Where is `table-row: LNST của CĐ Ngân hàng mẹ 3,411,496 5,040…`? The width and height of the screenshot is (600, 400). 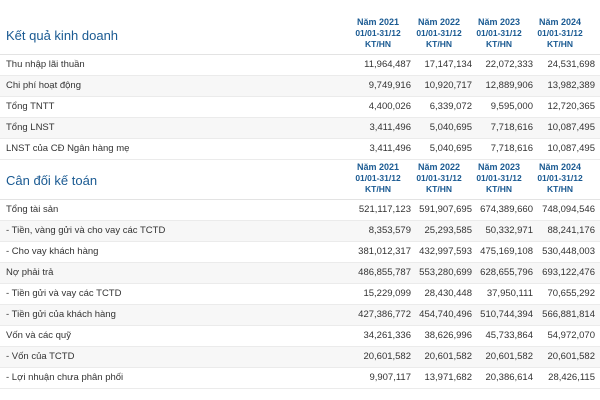 table-row: LNST của CĐ Ngân hàng mẹ 3,411,496 5,040… is located at coordinates (300, 149).